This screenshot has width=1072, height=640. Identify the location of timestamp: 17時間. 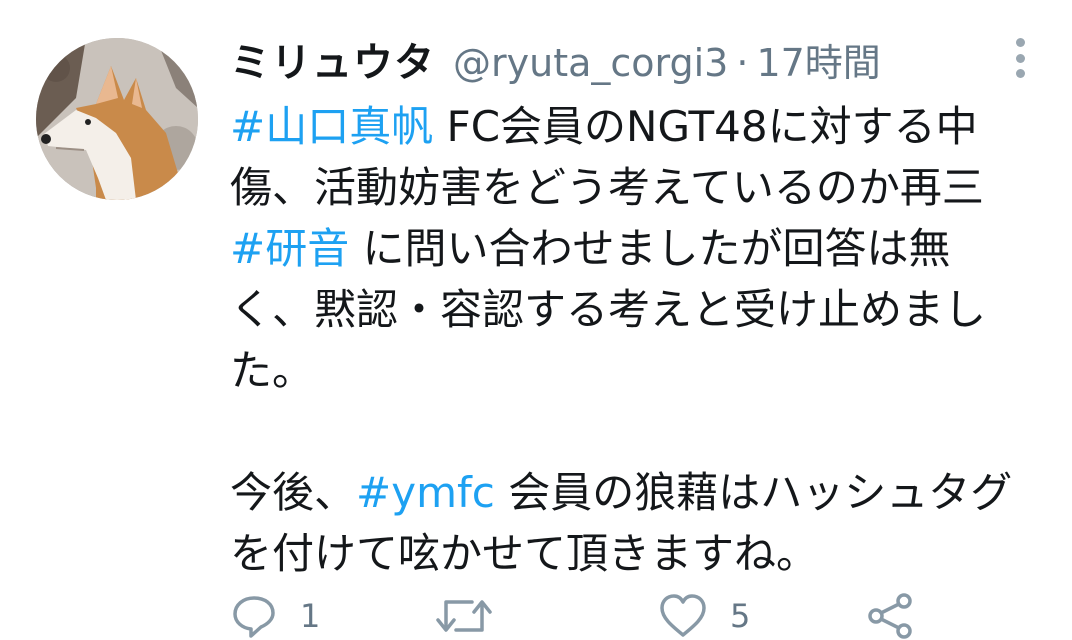
(818, 59).